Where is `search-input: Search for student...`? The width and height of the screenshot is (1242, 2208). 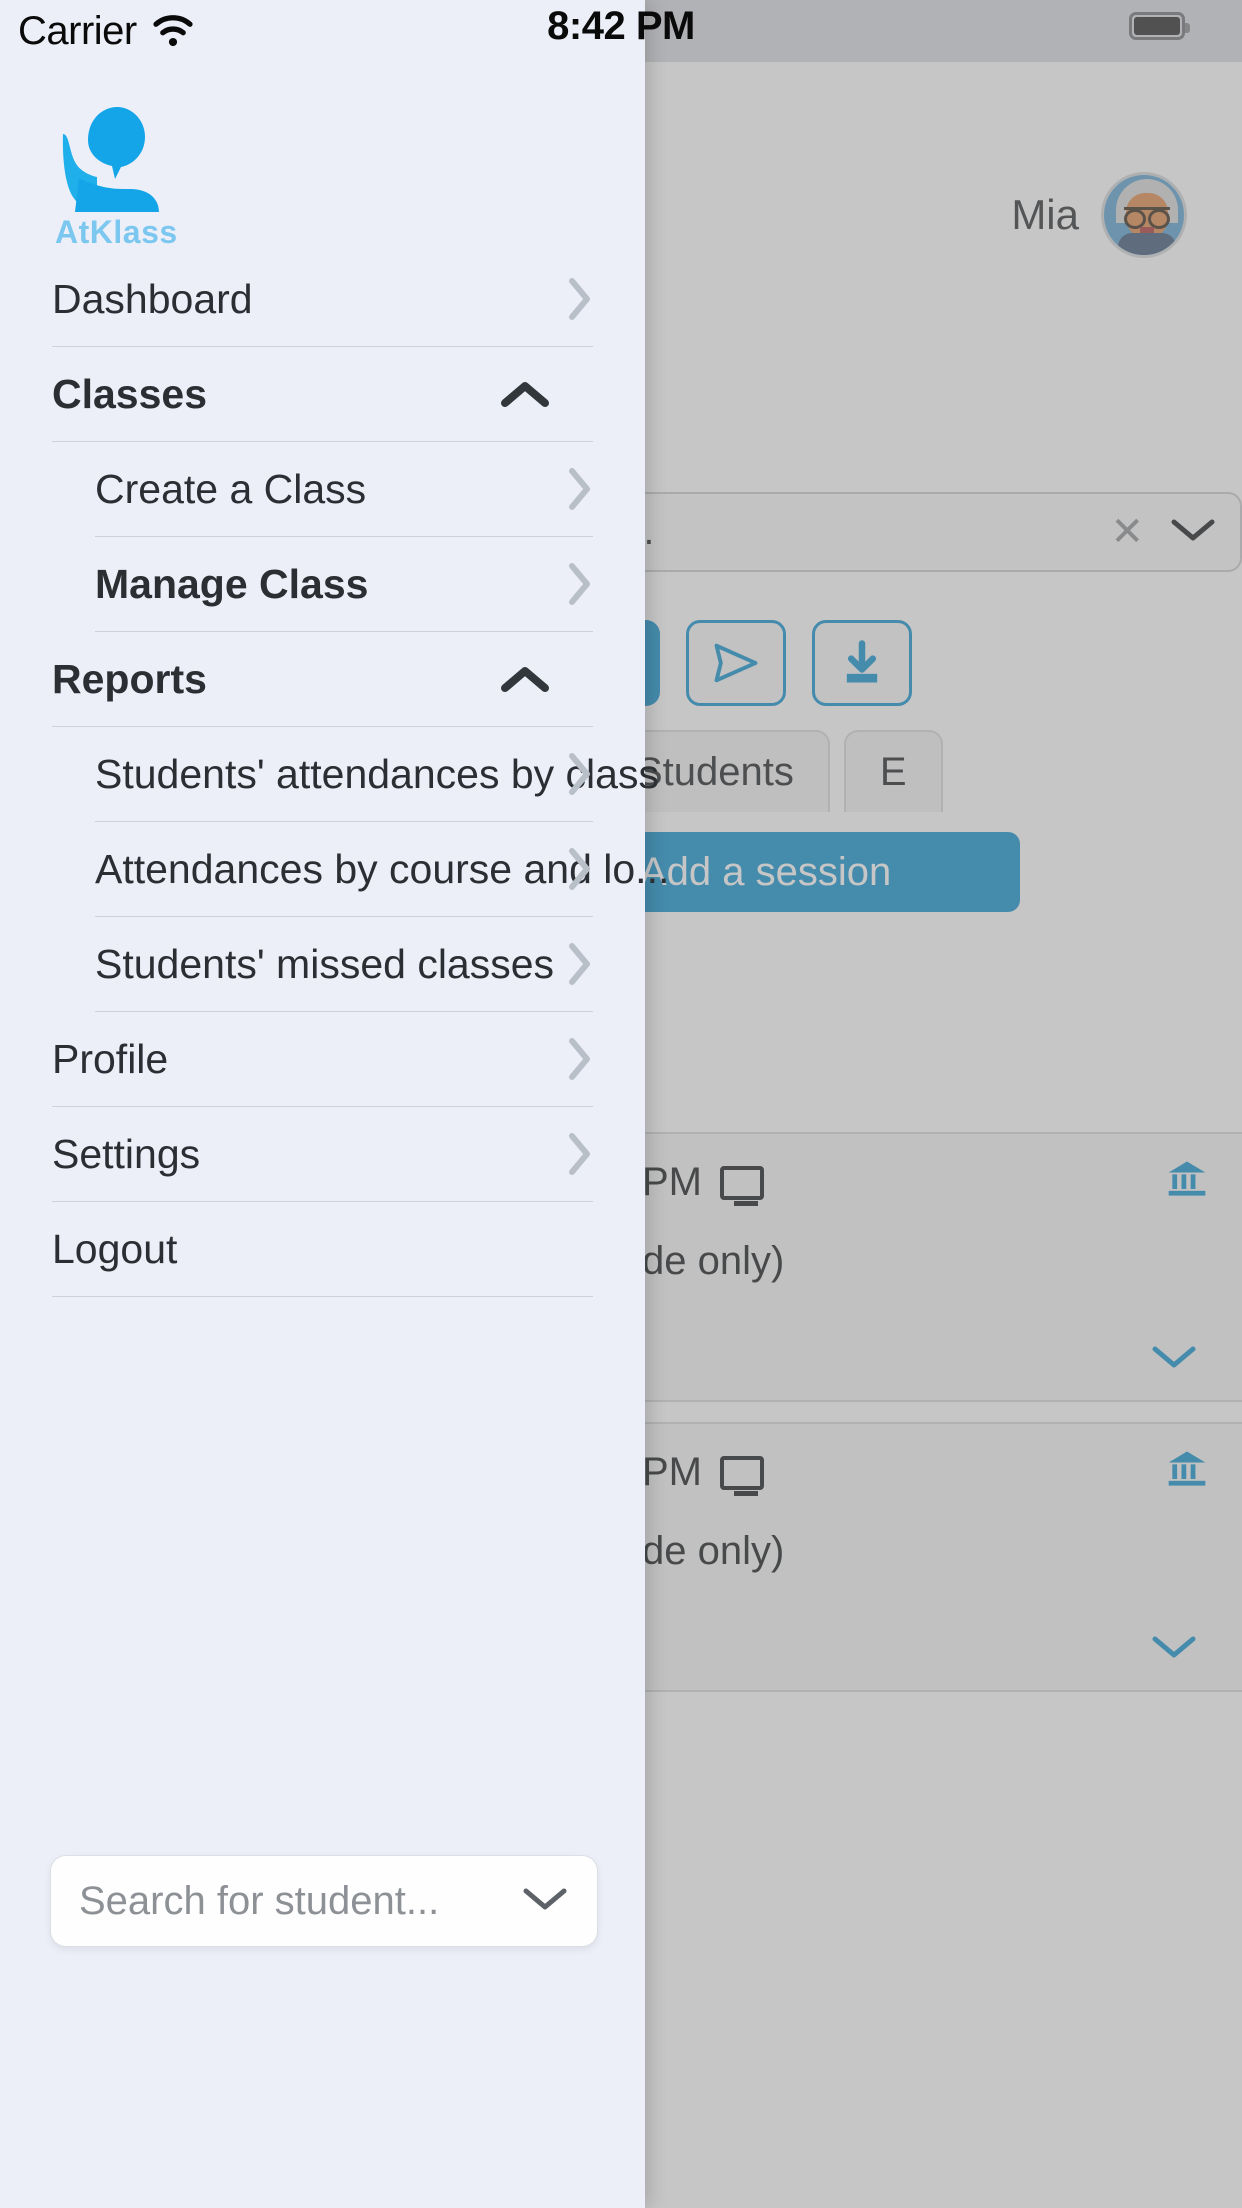 search-input: Search for student... is located at coordinates (324, 1901).